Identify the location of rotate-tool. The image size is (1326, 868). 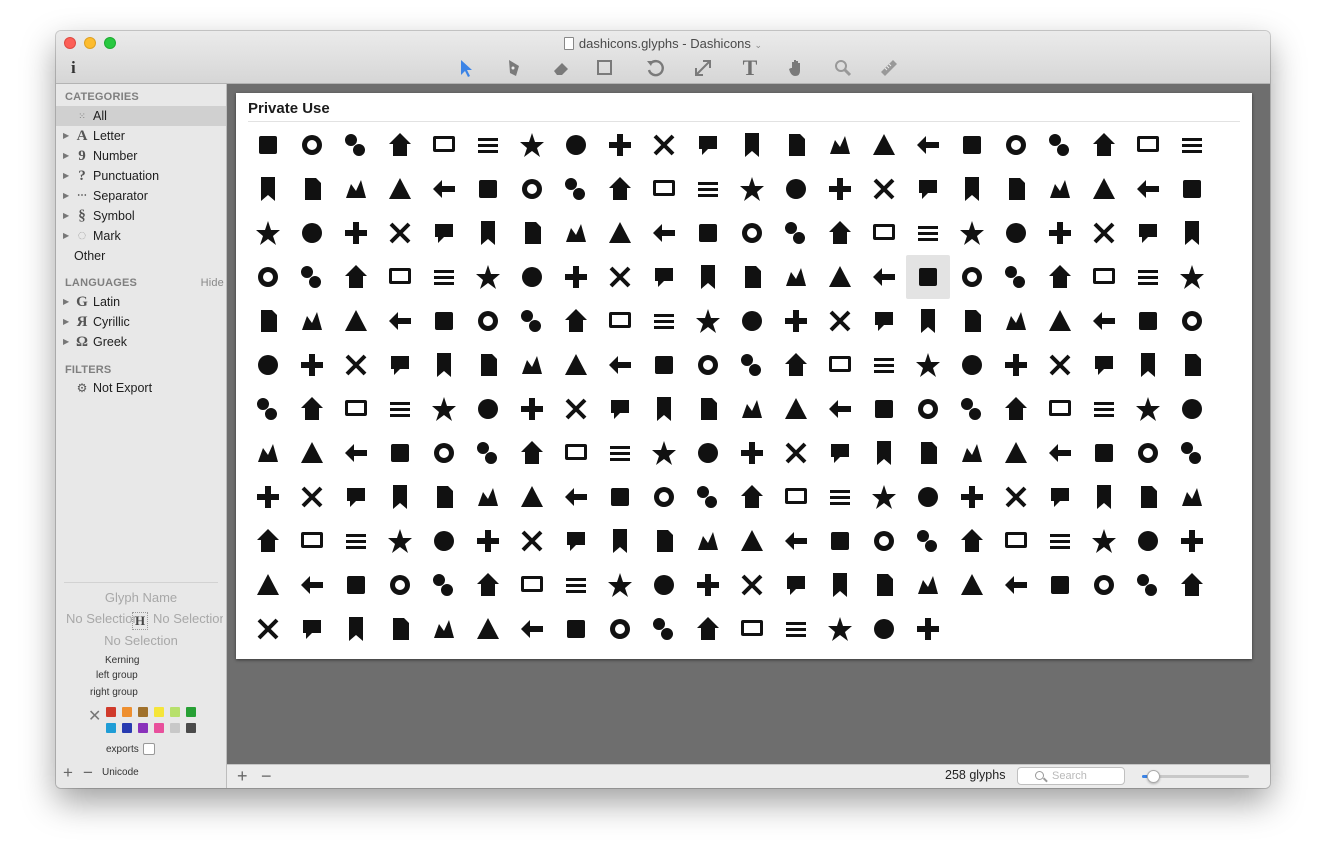
(655, 68).